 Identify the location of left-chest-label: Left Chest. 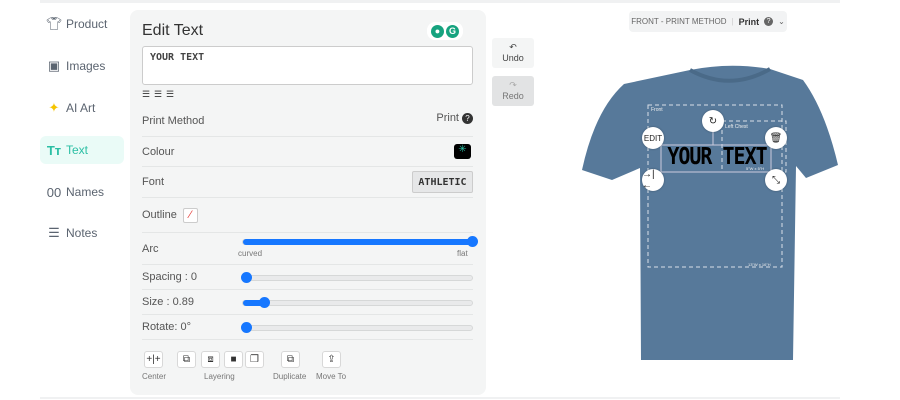
(736, 127).